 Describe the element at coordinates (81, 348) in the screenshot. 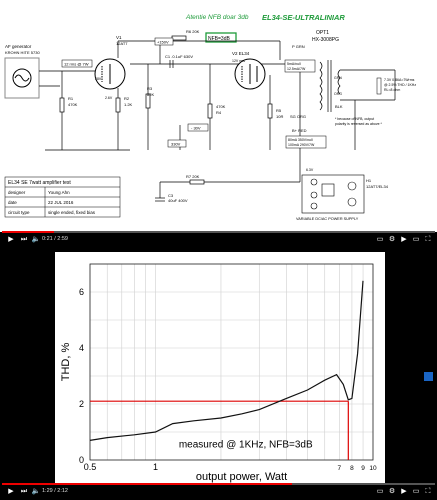

I see `y-tick-label: 4` at that location.